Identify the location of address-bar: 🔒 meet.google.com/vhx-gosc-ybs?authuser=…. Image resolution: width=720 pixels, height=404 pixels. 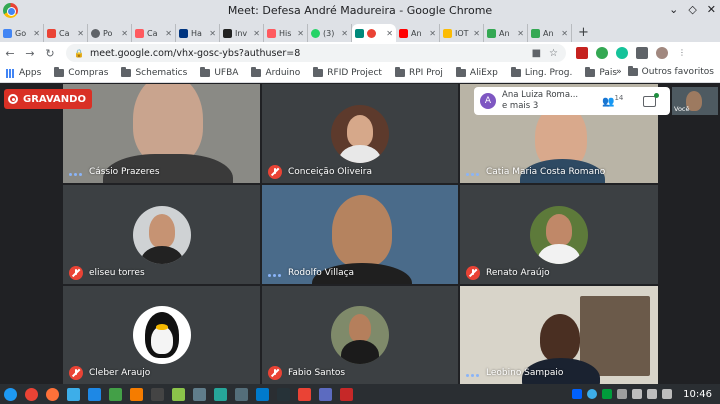
(316, 53).